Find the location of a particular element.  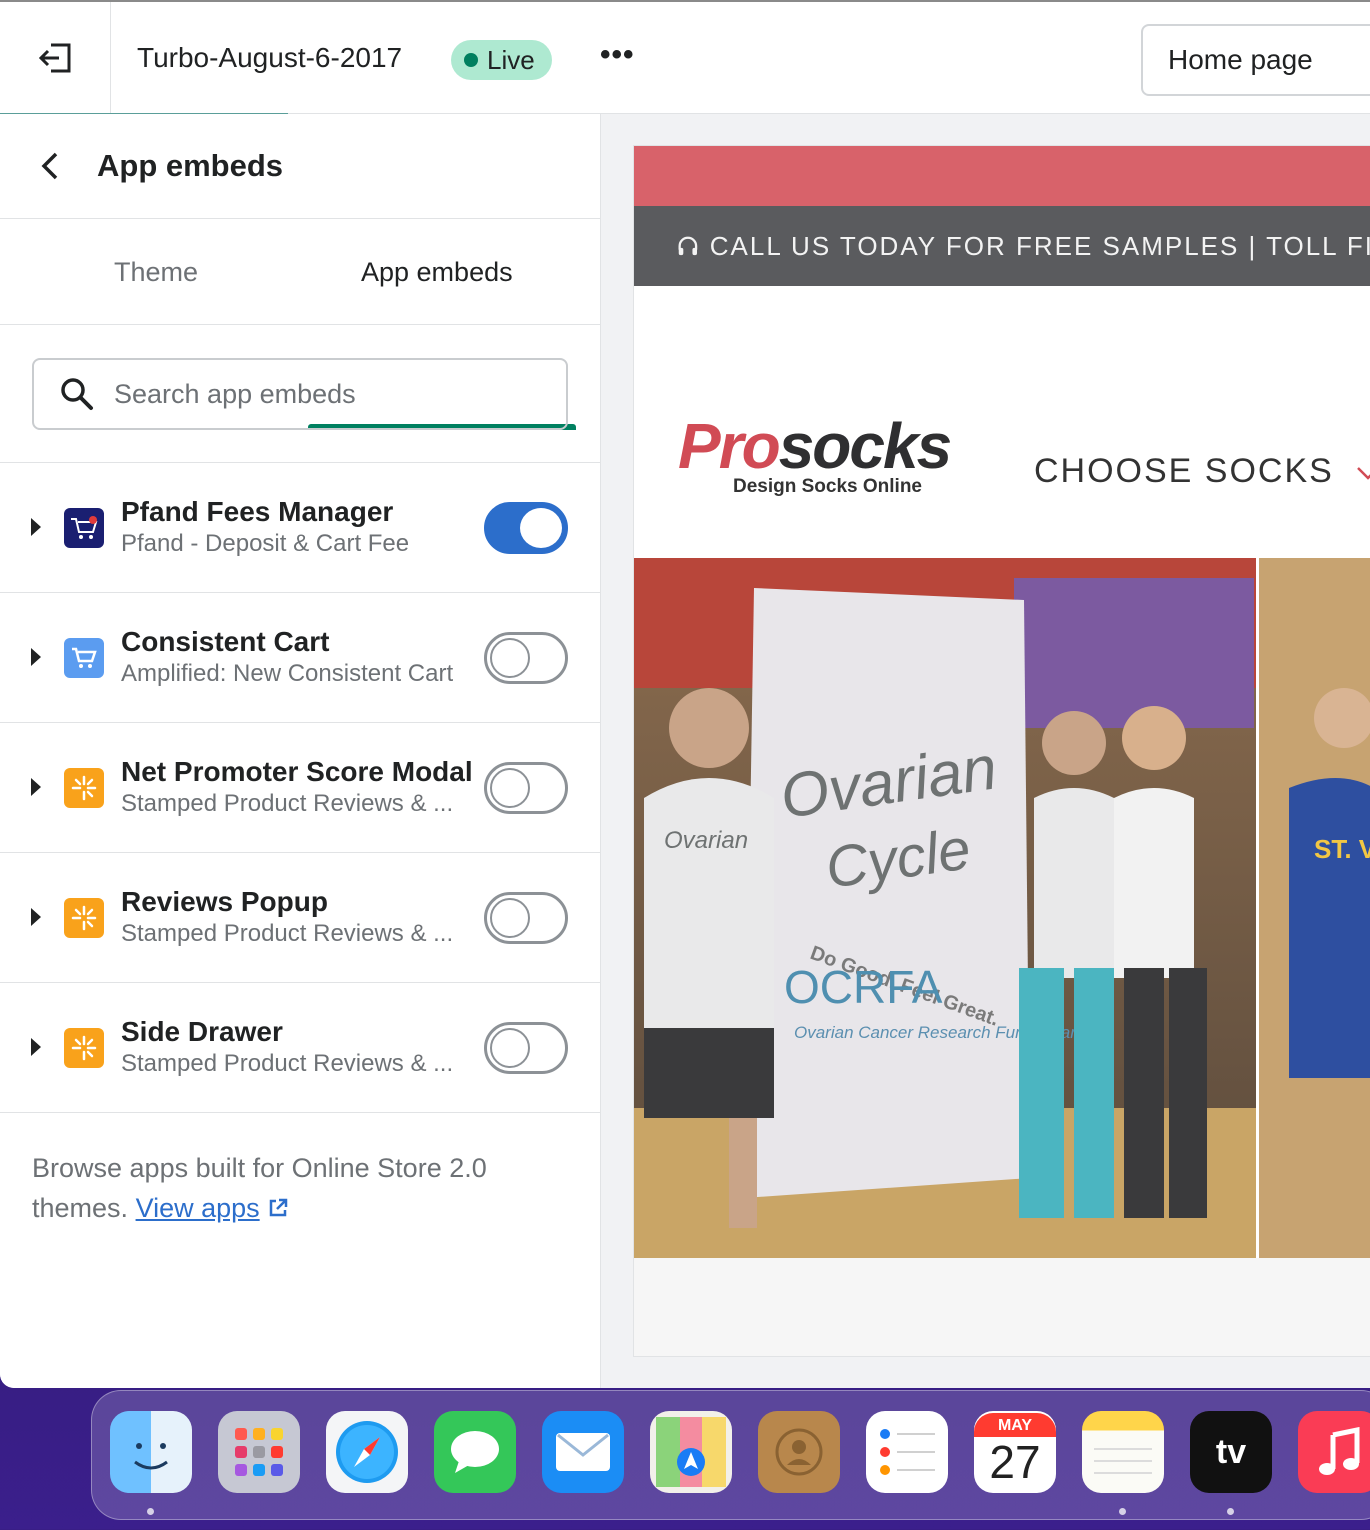

macos-dock: MAY 27 tv is located at coordinates (730, 1455).